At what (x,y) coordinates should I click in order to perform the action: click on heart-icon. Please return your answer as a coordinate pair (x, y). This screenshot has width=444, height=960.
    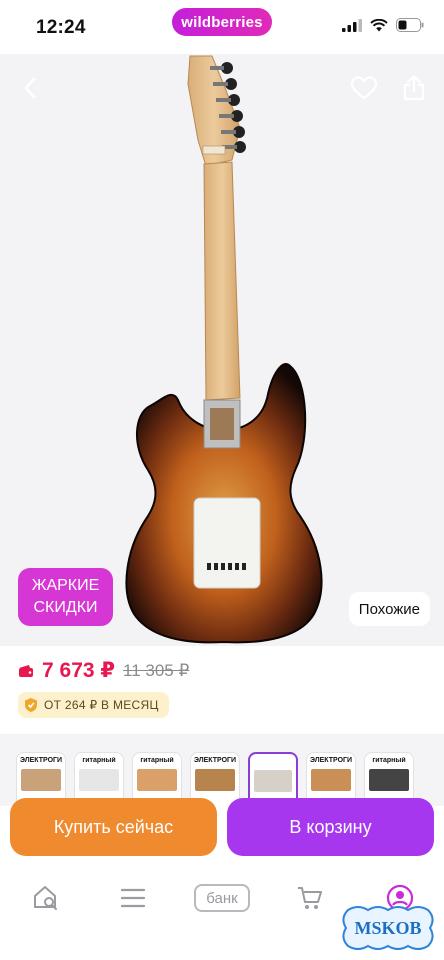
    Looking at the image, I should click on (364, 88).